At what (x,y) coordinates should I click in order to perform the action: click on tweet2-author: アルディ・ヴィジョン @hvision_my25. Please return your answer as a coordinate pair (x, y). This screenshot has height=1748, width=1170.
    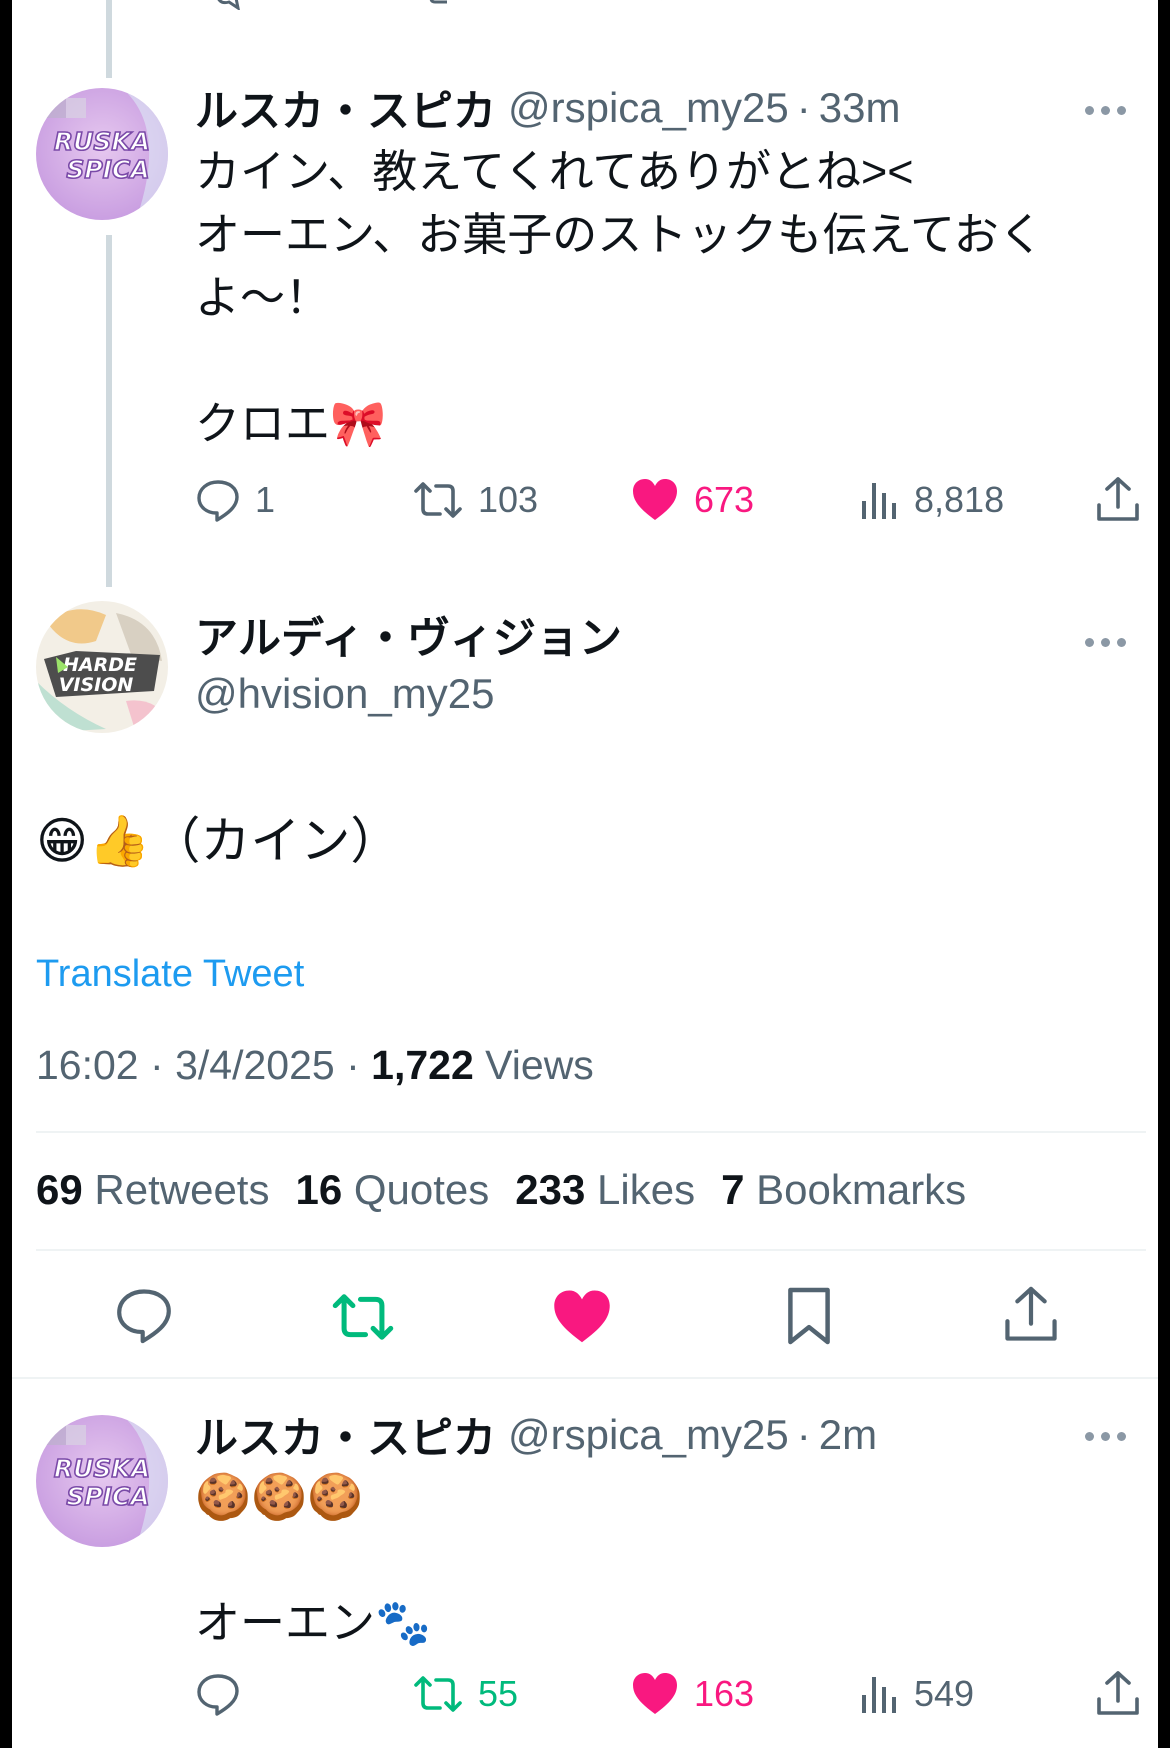
    Looking at the image, I should click on (408, 665).